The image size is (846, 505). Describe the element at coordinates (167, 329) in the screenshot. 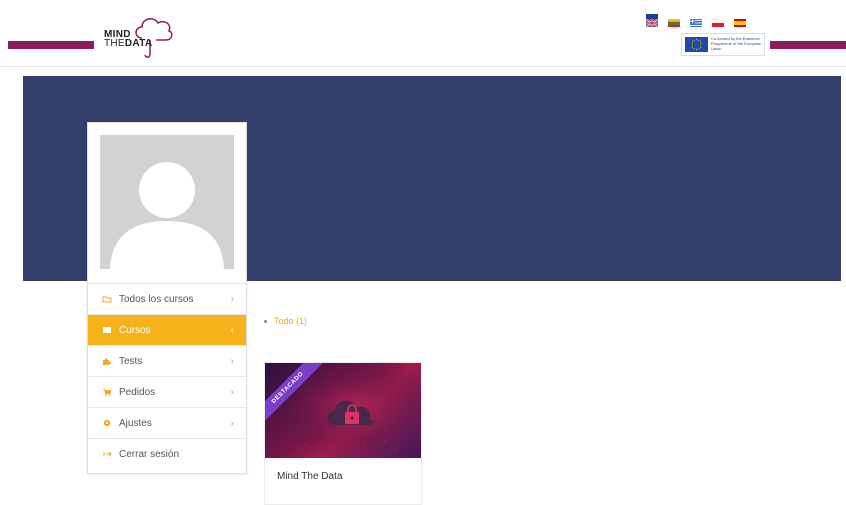

I see `menu-item-cursos: Cursos ‹` at that location.